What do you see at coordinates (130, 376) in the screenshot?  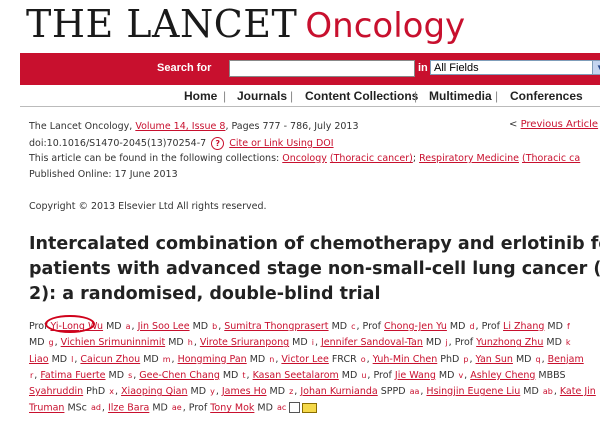 I see `affiliation-icon: s` at bounding box center [130, 376].